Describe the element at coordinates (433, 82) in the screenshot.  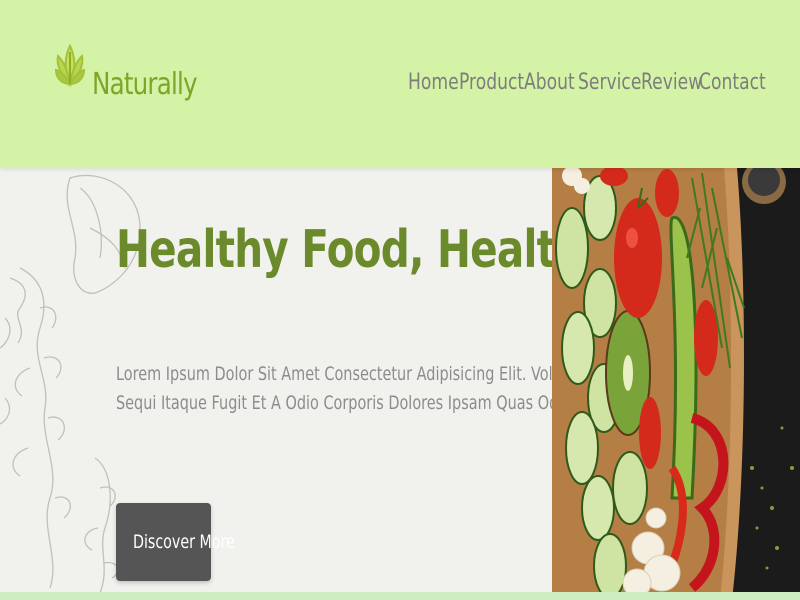
I see `nav-item-home: Home` at that location.